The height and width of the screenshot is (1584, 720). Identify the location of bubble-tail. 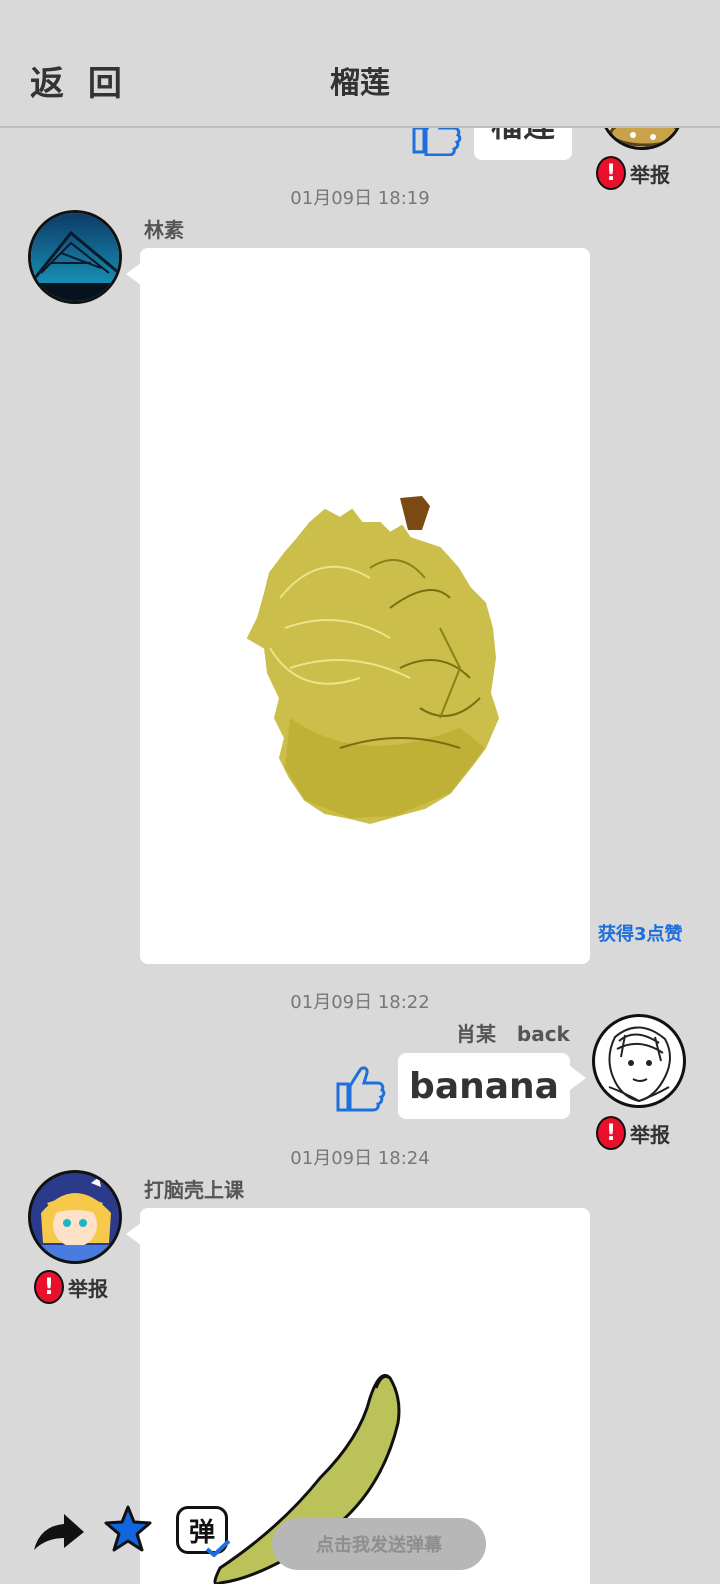
(578, 1078).